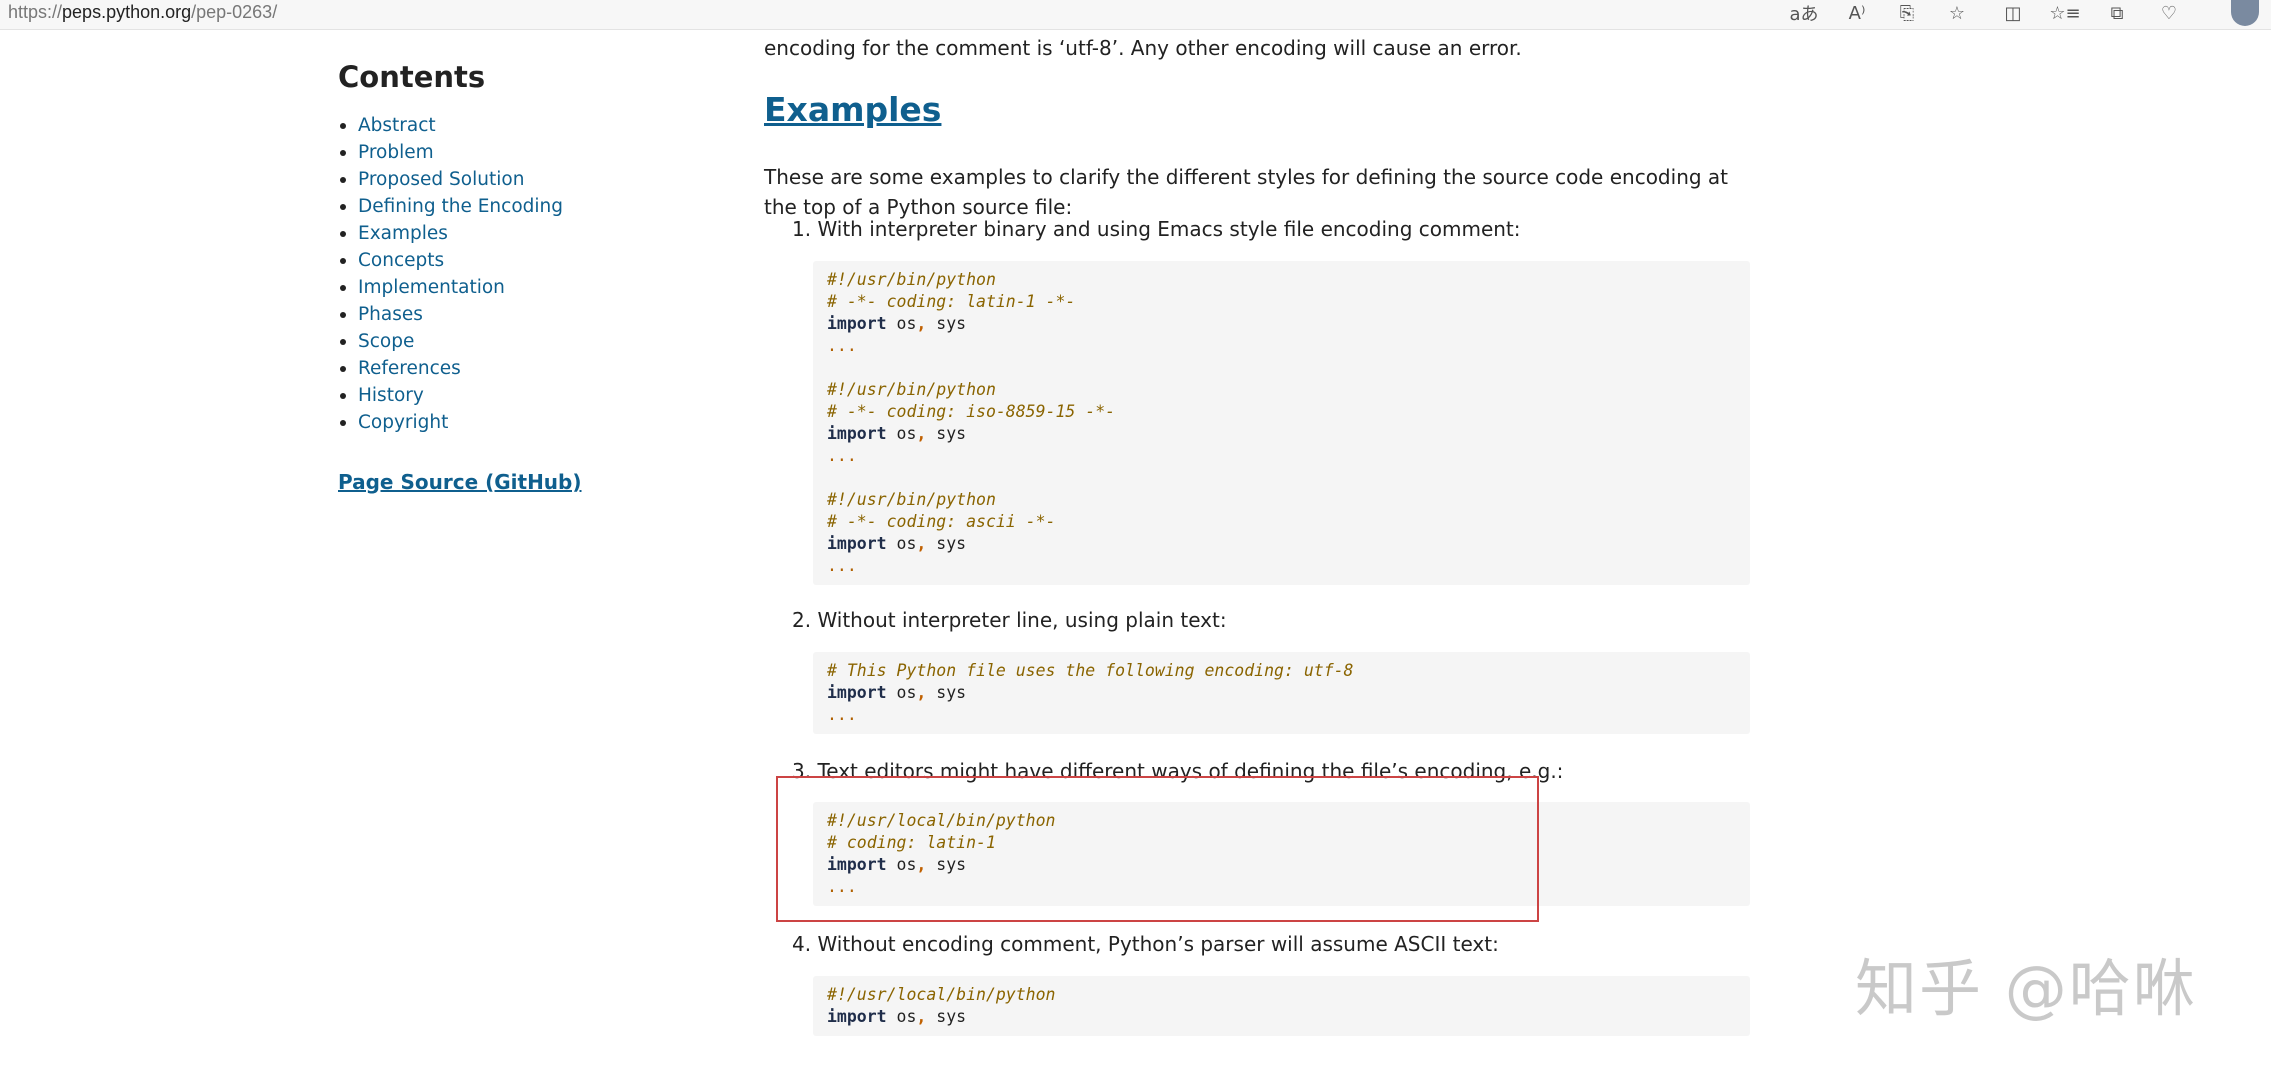  I want to click on profile-avatar-icon, so click(2245, 13).